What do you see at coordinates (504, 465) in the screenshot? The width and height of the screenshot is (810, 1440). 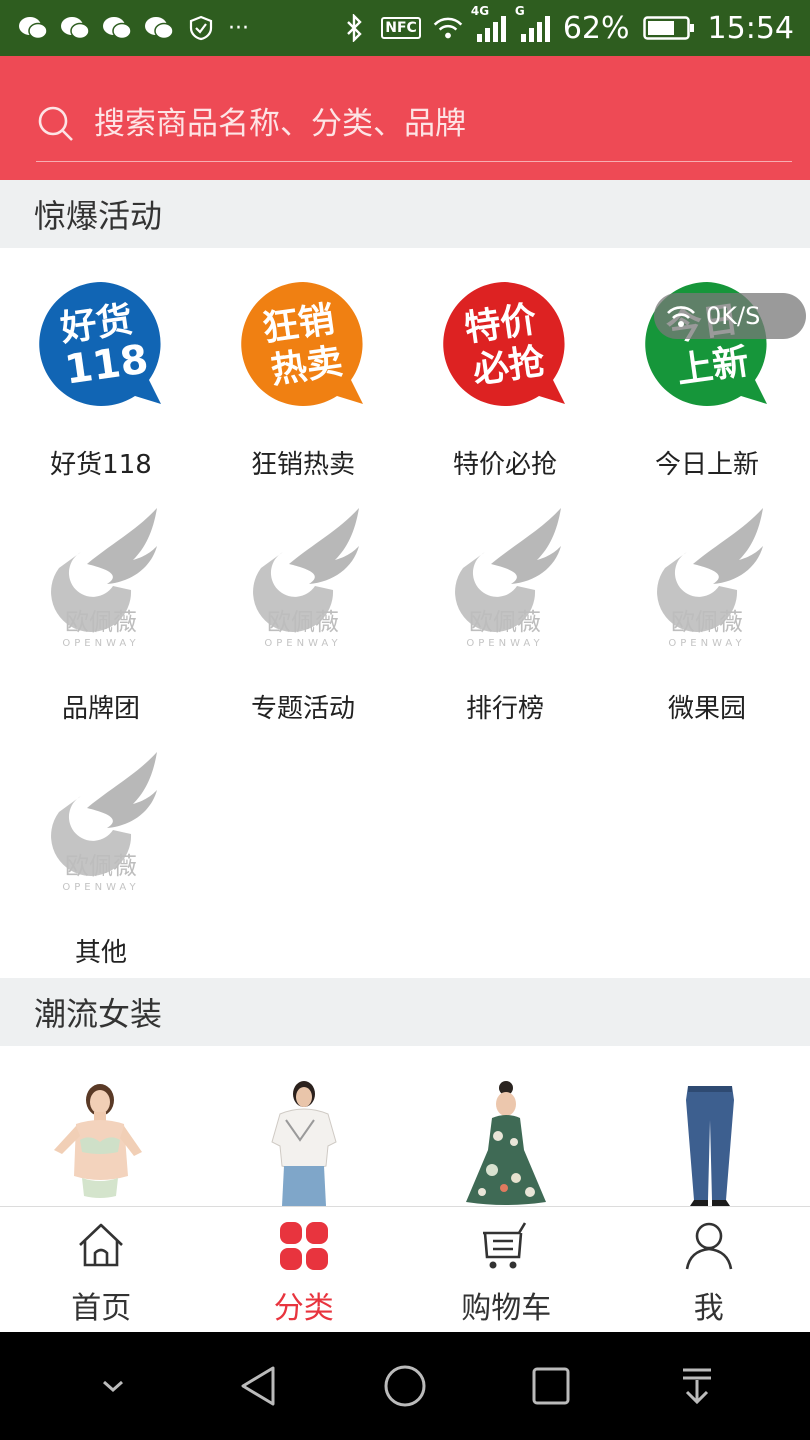 I see `activity-label: 特价必抢` at bounding box center [504, 465].